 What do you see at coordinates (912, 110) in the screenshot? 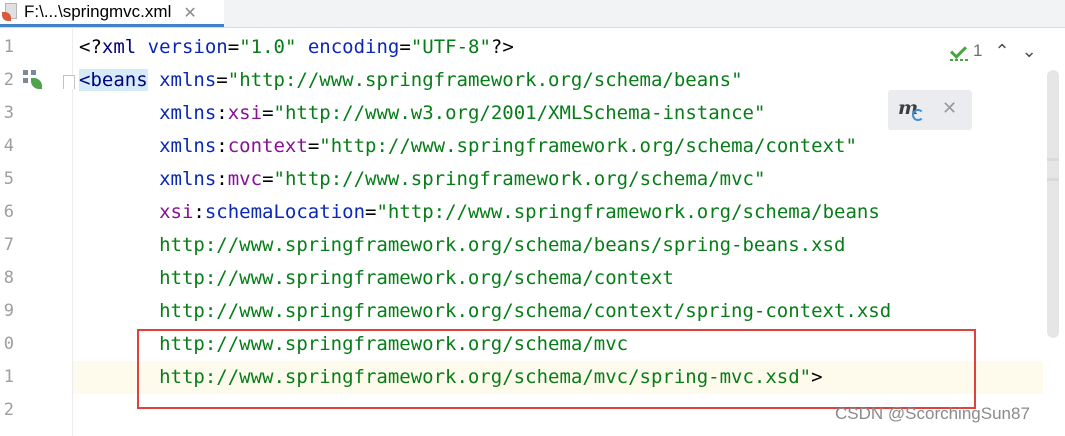
I see `maven-reload-icon: m` at bounding box center [912, 110].